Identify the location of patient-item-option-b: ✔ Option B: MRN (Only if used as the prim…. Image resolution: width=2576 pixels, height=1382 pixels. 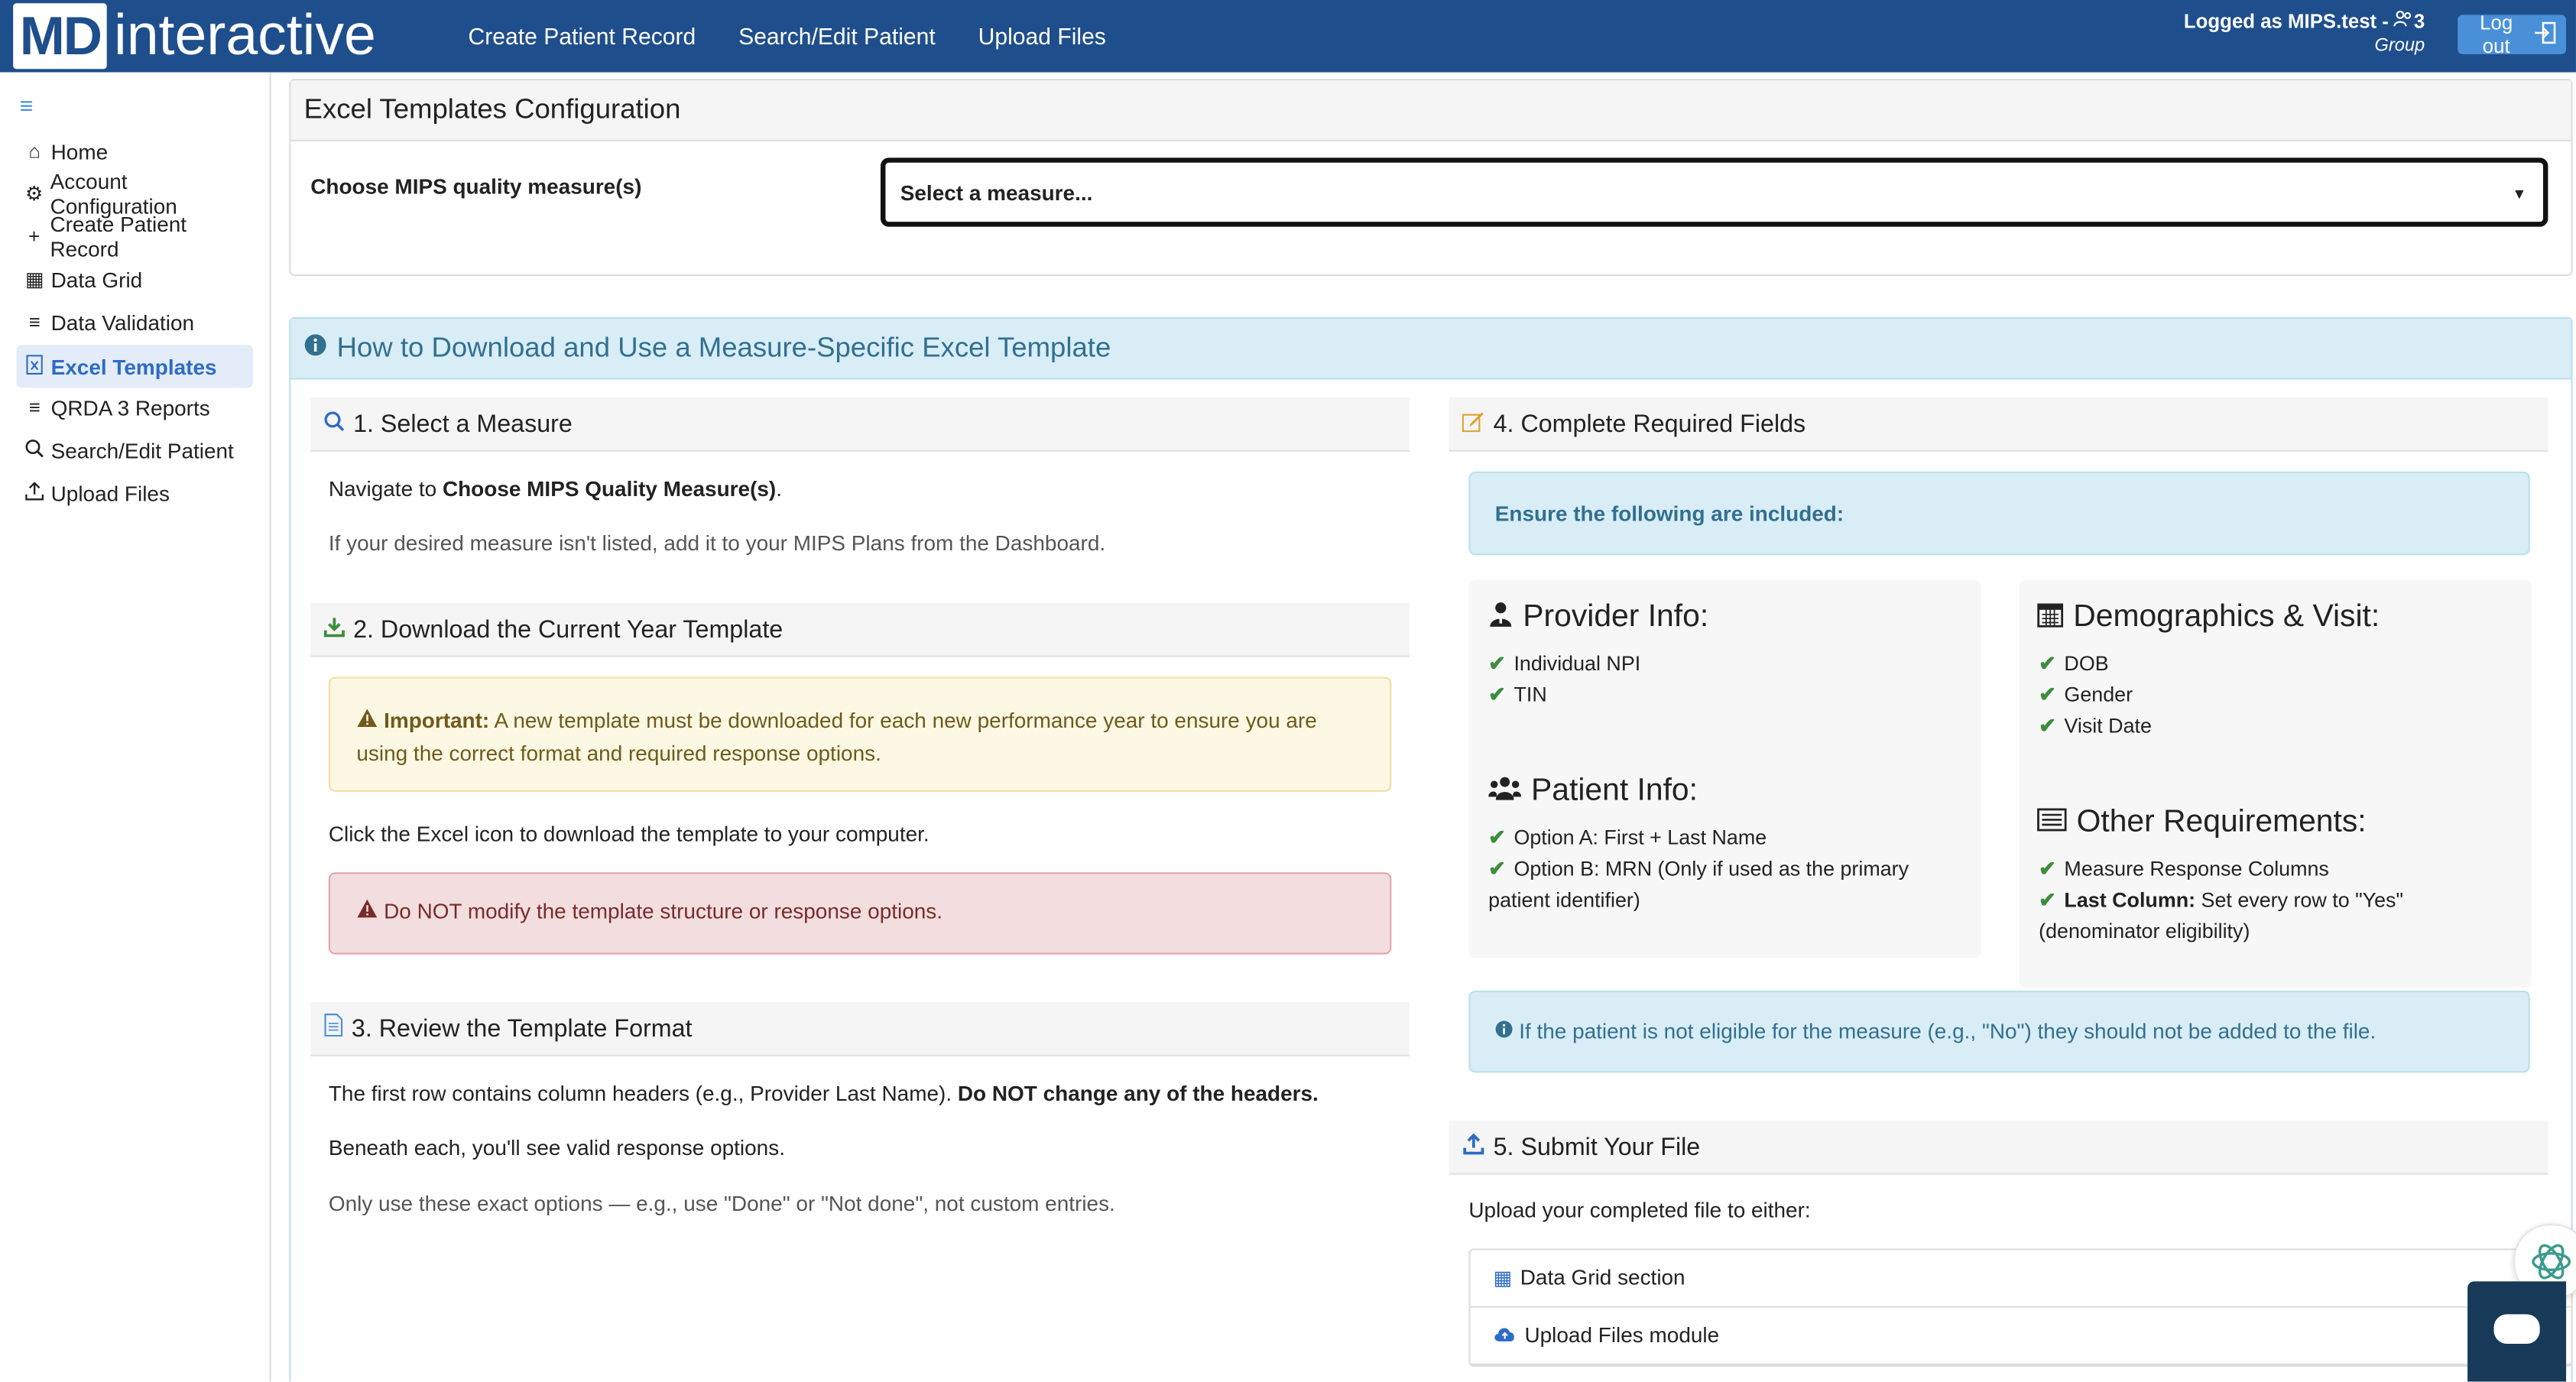
(1718, 886).